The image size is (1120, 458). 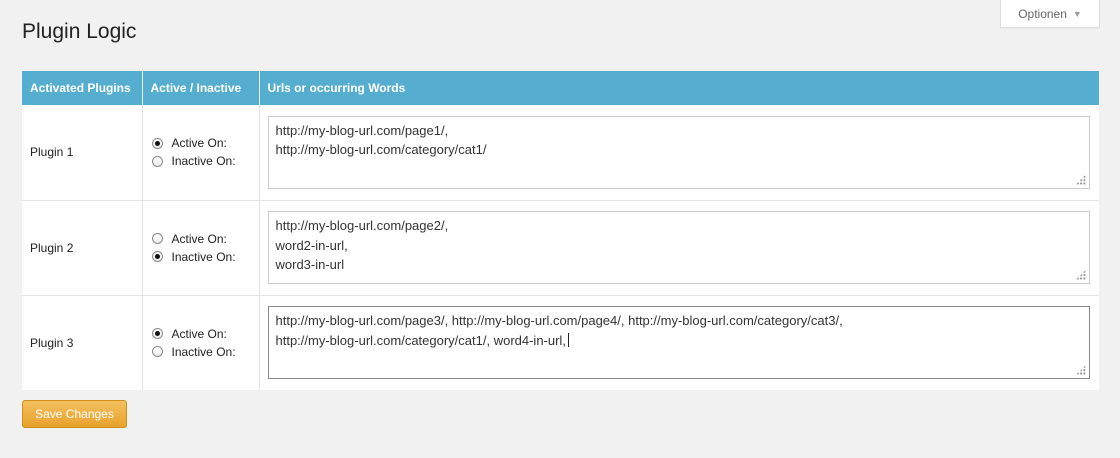 What do you see at coordinates (1042, 13) in the screenshot?
I see `options-tab-label: Optionen` at bounding box center [1042, 13].